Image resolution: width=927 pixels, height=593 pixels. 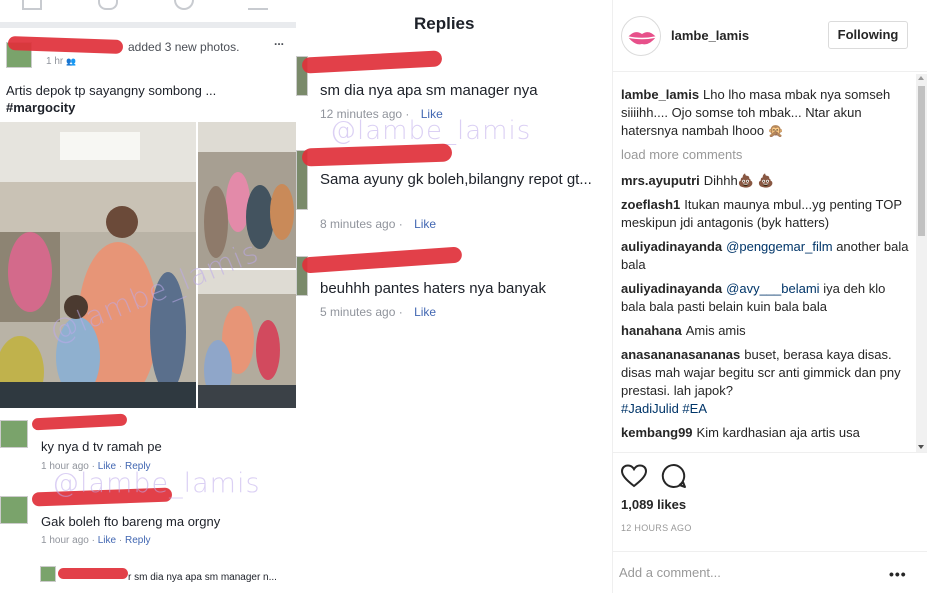 What do you see at coordinates (358, 224) in the screenshot?
I see `reply-time: 8 minutes ago` at bounding box center [358, 224].